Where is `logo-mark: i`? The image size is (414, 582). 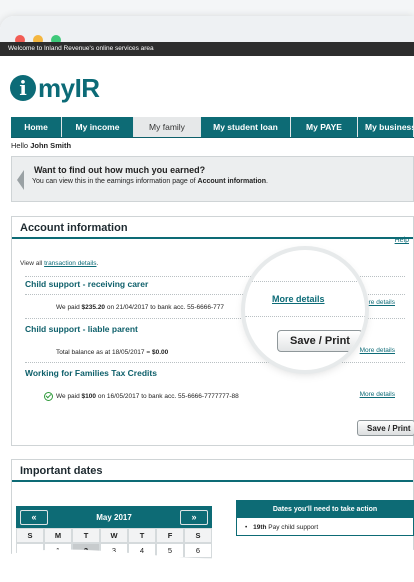
logo-mark: i is located at coordinates (23, 88).